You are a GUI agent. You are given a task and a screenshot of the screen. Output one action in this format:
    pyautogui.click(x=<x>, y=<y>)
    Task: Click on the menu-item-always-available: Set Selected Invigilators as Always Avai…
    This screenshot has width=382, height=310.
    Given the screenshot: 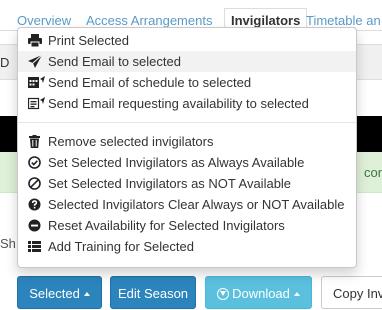 What is the action you would take?
    pyautogui.click(x=187, y=162)
    